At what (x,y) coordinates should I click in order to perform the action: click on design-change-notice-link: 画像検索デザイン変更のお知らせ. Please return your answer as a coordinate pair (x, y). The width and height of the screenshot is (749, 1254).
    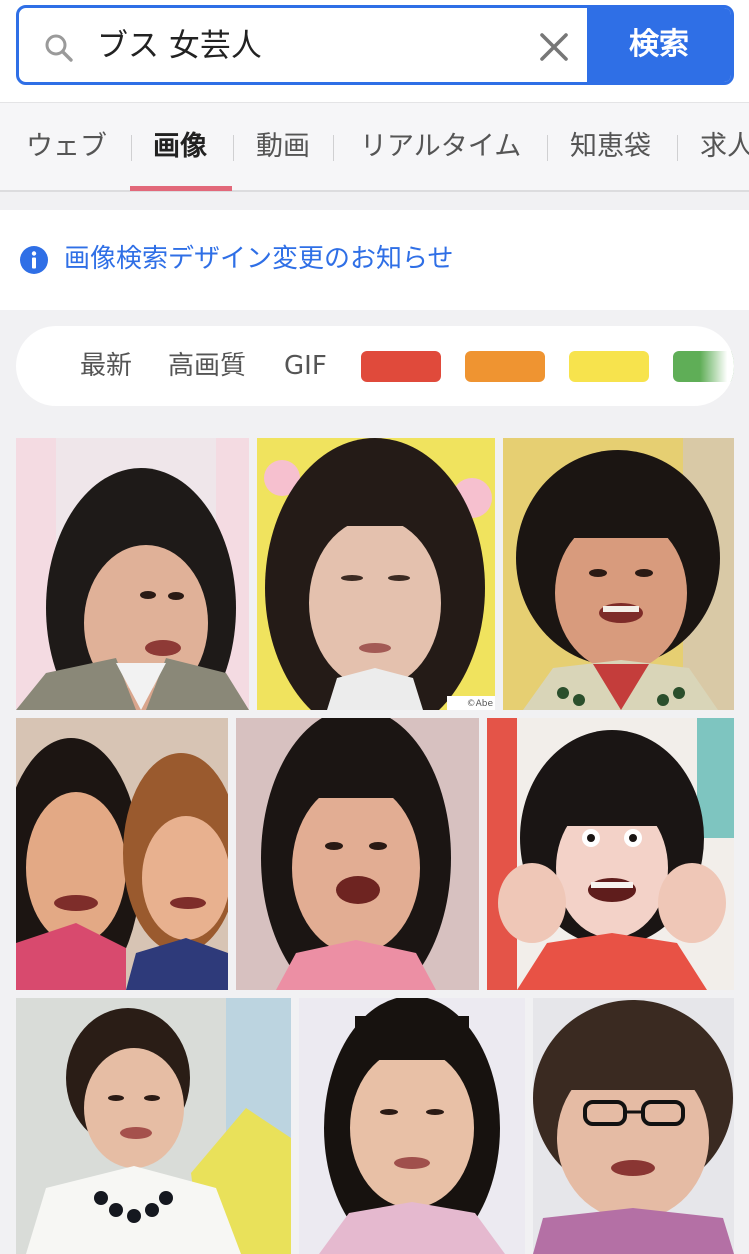
    Looking at the image, I should click on (258, 259).